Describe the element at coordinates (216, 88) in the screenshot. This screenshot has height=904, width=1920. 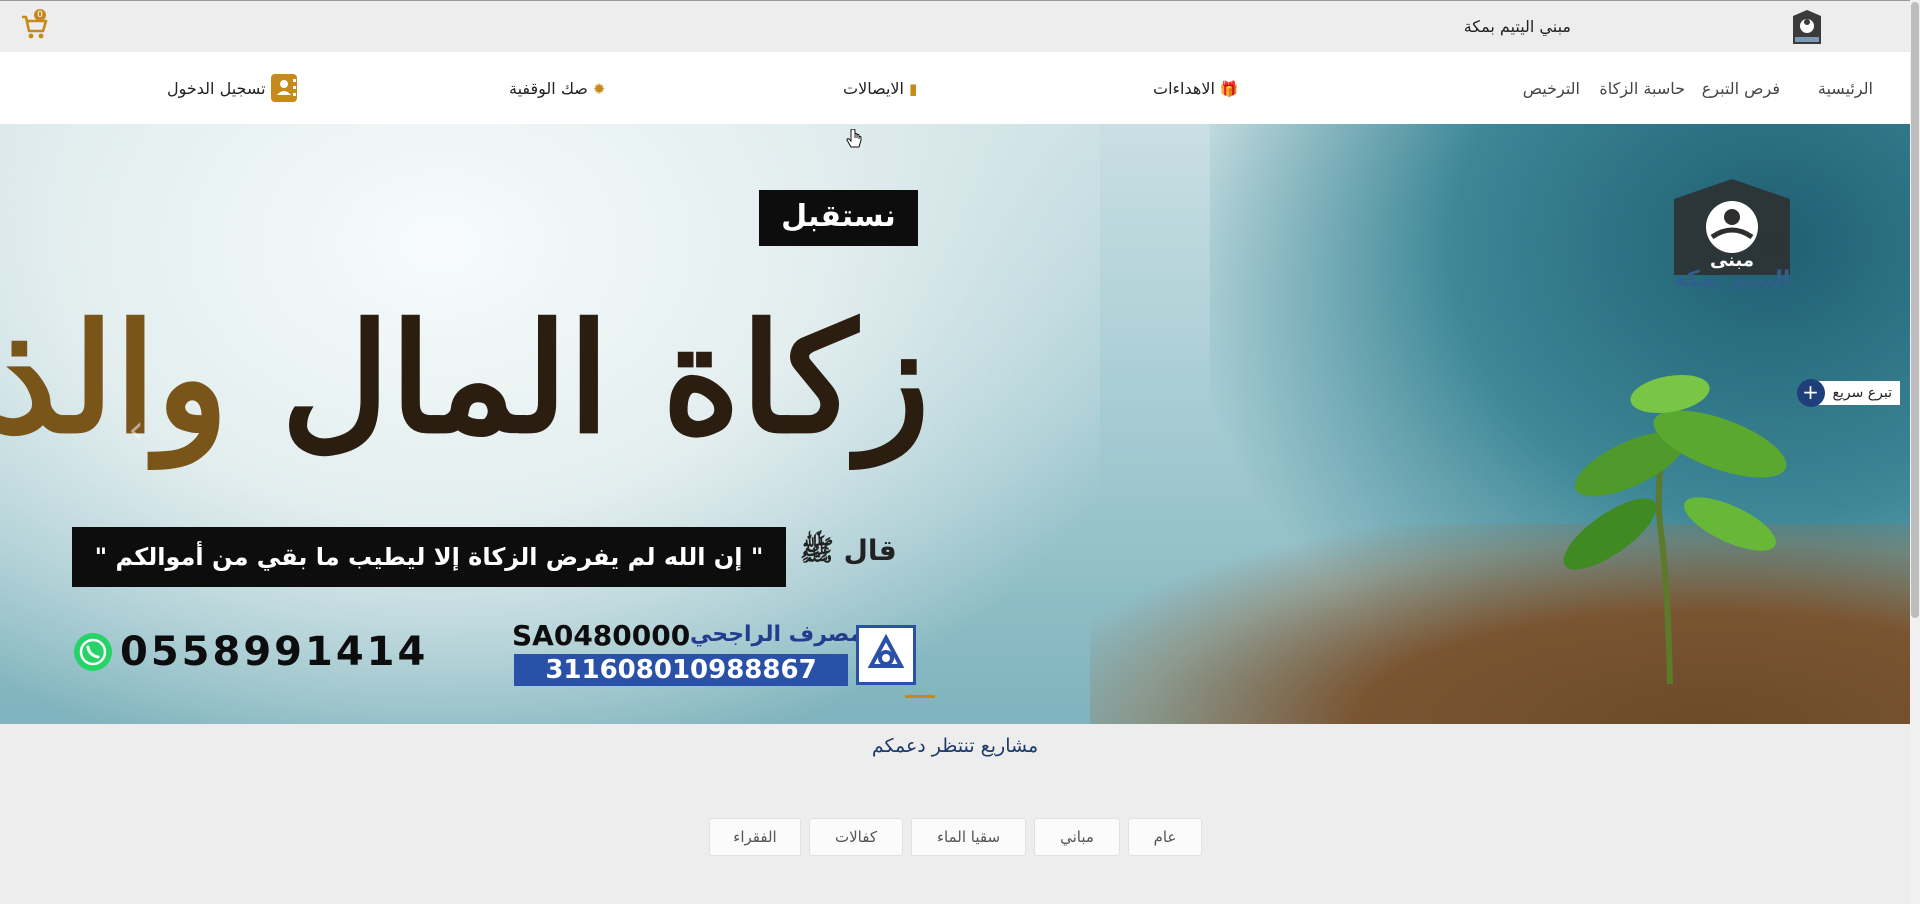
I see `nav-login-label: تسجيل الدخول` at that location.